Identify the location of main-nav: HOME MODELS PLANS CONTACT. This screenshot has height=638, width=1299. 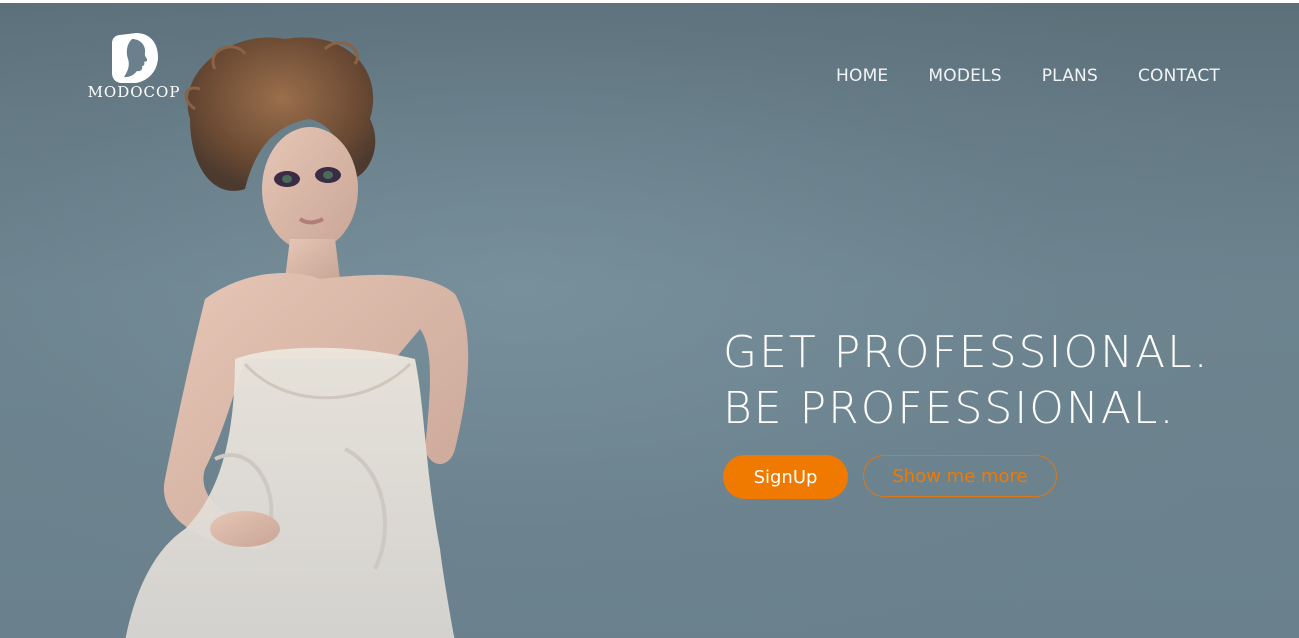
(1028, 76).